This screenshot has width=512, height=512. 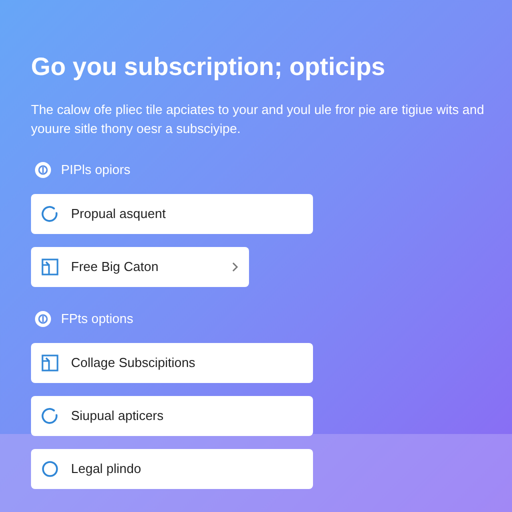 What do you see at coordinates (97, 319) in the screenshot?
I see `section-heading: FPts options` at bounding box center [97, 319].